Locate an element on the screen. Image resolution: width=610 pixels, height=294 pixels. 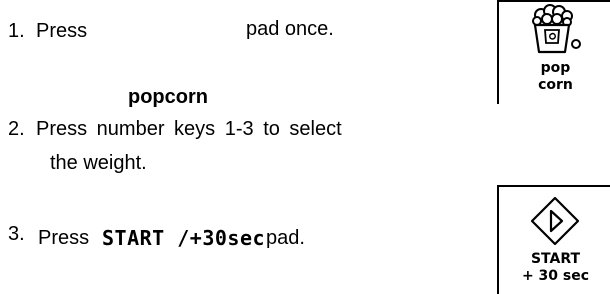
popcorn-label-line1: pop is located at coordinates (555, 68).